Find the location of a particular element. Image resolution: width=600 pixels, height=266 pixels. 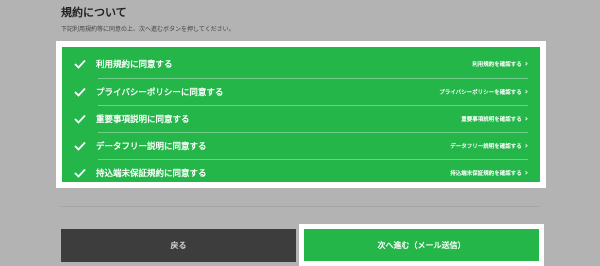

agreement-row-data-free: データフリー説明に同意する データフリー説明を確認する › is located at coordinates (301, 146).